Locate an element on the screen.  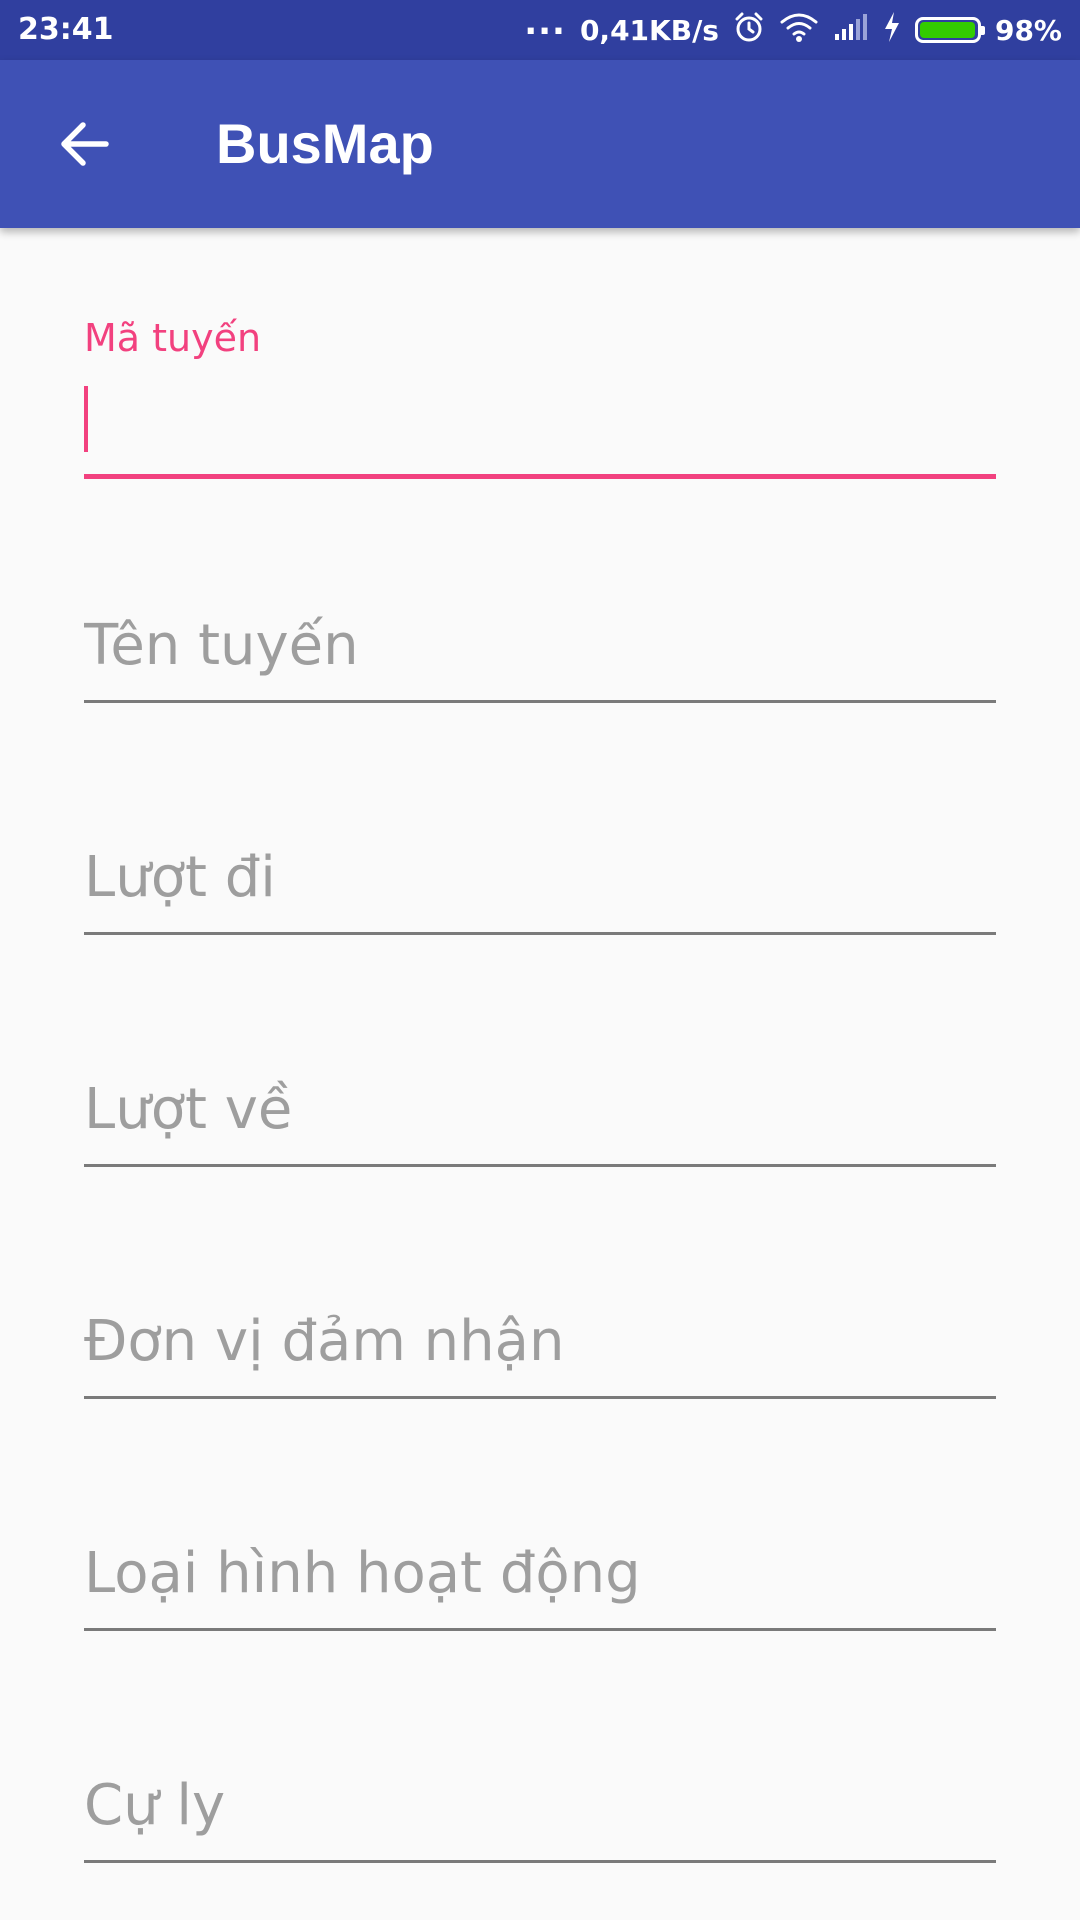
route-name-field is located at coordinates (540, 668).